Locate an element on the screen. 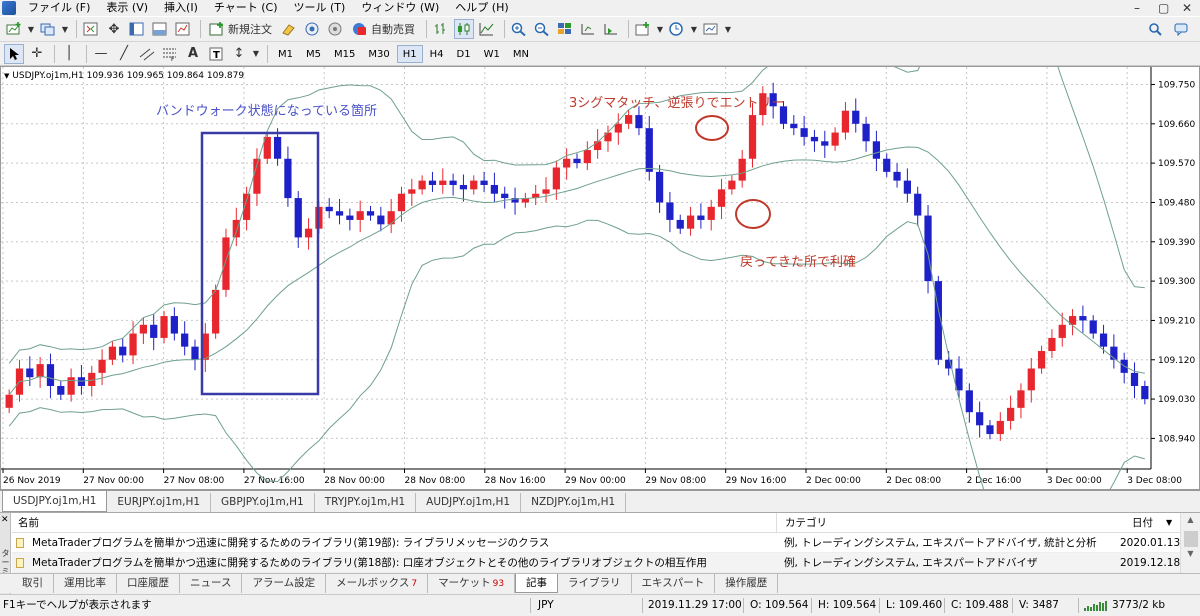 This screenshot has width=1200, height=616. chat-icon is located at coordinates (1182, 29).